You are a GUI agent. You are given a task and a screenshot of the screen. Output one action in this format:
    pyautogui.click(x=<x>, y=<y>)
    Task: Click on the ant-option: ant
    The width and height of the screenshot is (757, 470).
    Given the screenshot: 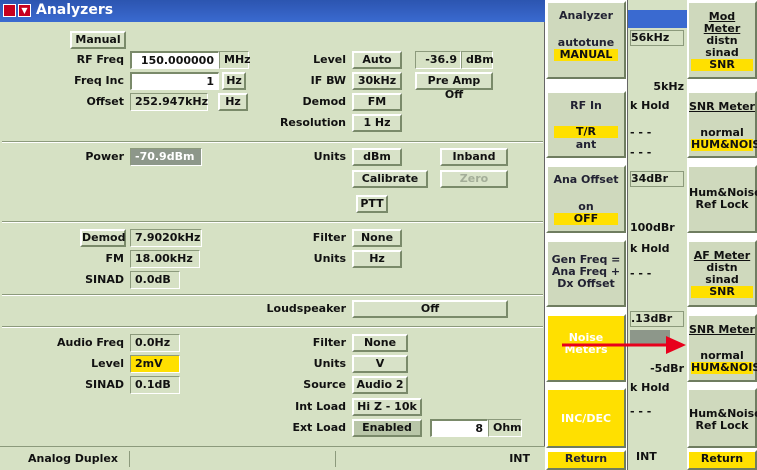 What is the action you would take?
    pyautogui.click(x=586, y=144)
    